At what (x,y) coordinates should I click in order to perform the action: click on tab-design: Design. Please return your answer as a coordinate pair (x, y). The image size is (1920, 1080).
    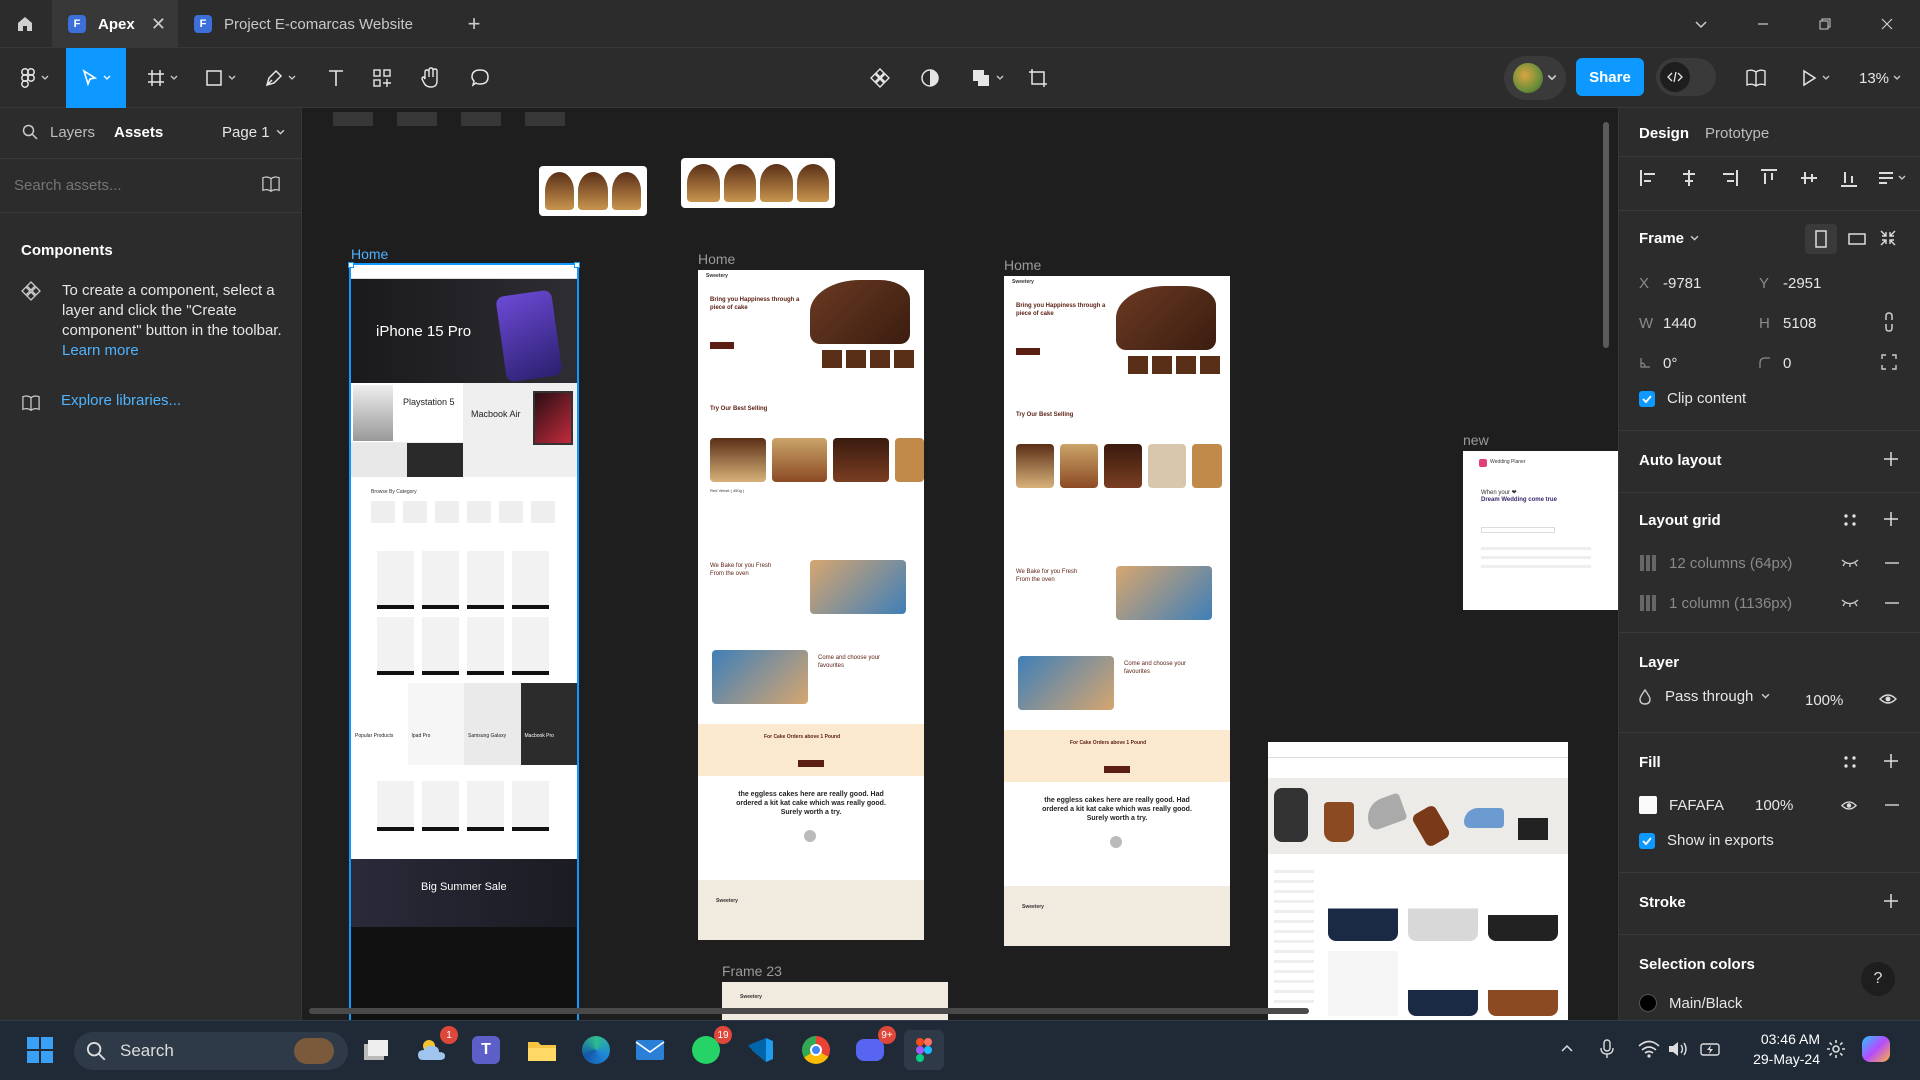
    Looking at the image, I should click on (1664, 133).